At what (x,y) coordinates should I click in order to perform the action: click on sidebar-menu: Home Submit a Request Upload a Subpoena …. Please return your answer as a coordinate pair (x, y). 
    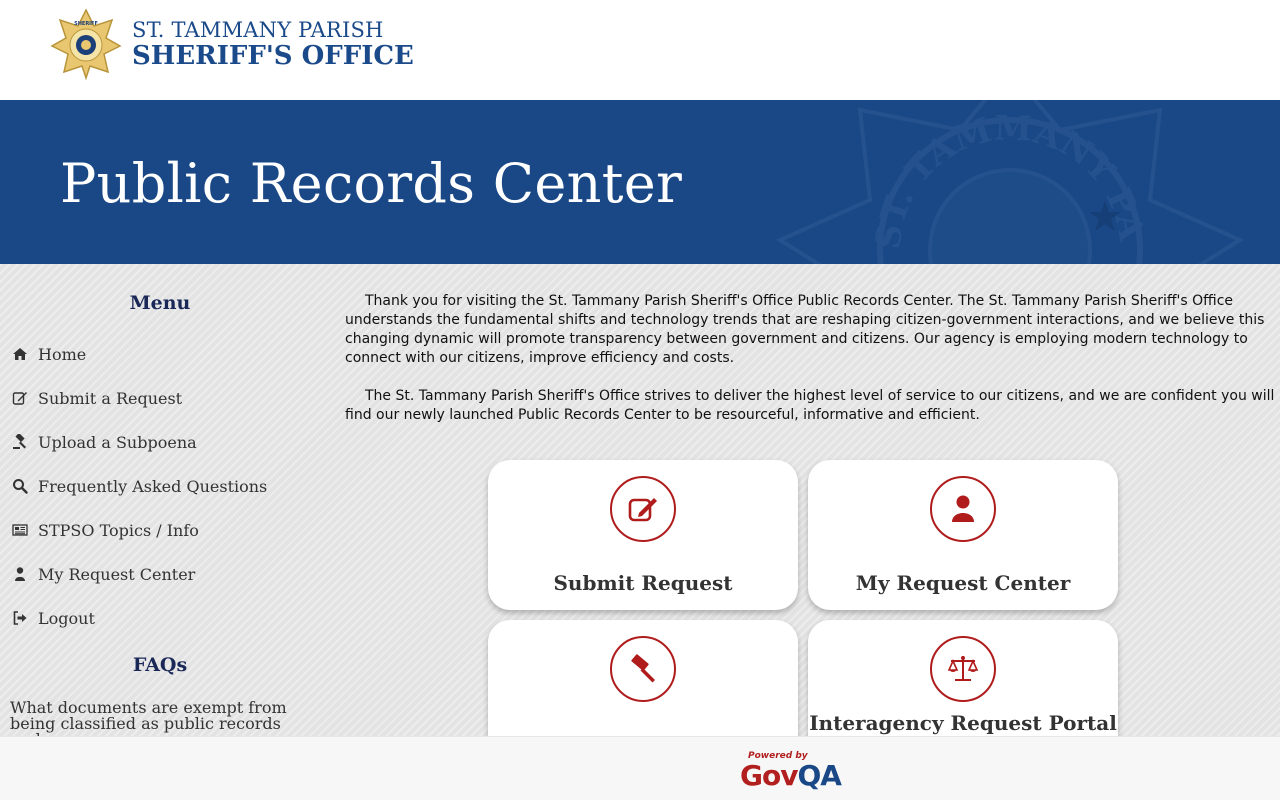
    Looking at the image, I should click on (138, 486).